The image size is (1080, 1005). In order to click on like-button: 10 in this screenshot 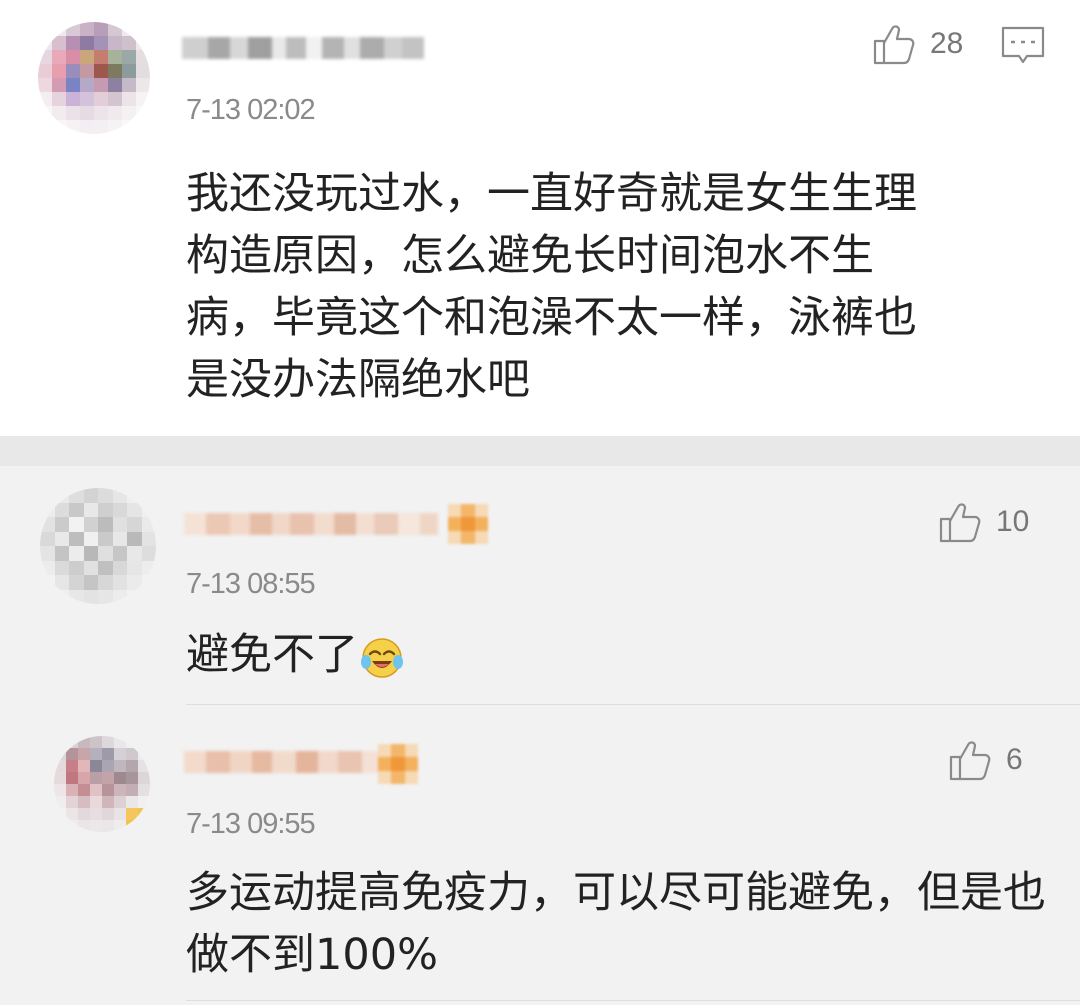, I will do `click(983, 522)`.